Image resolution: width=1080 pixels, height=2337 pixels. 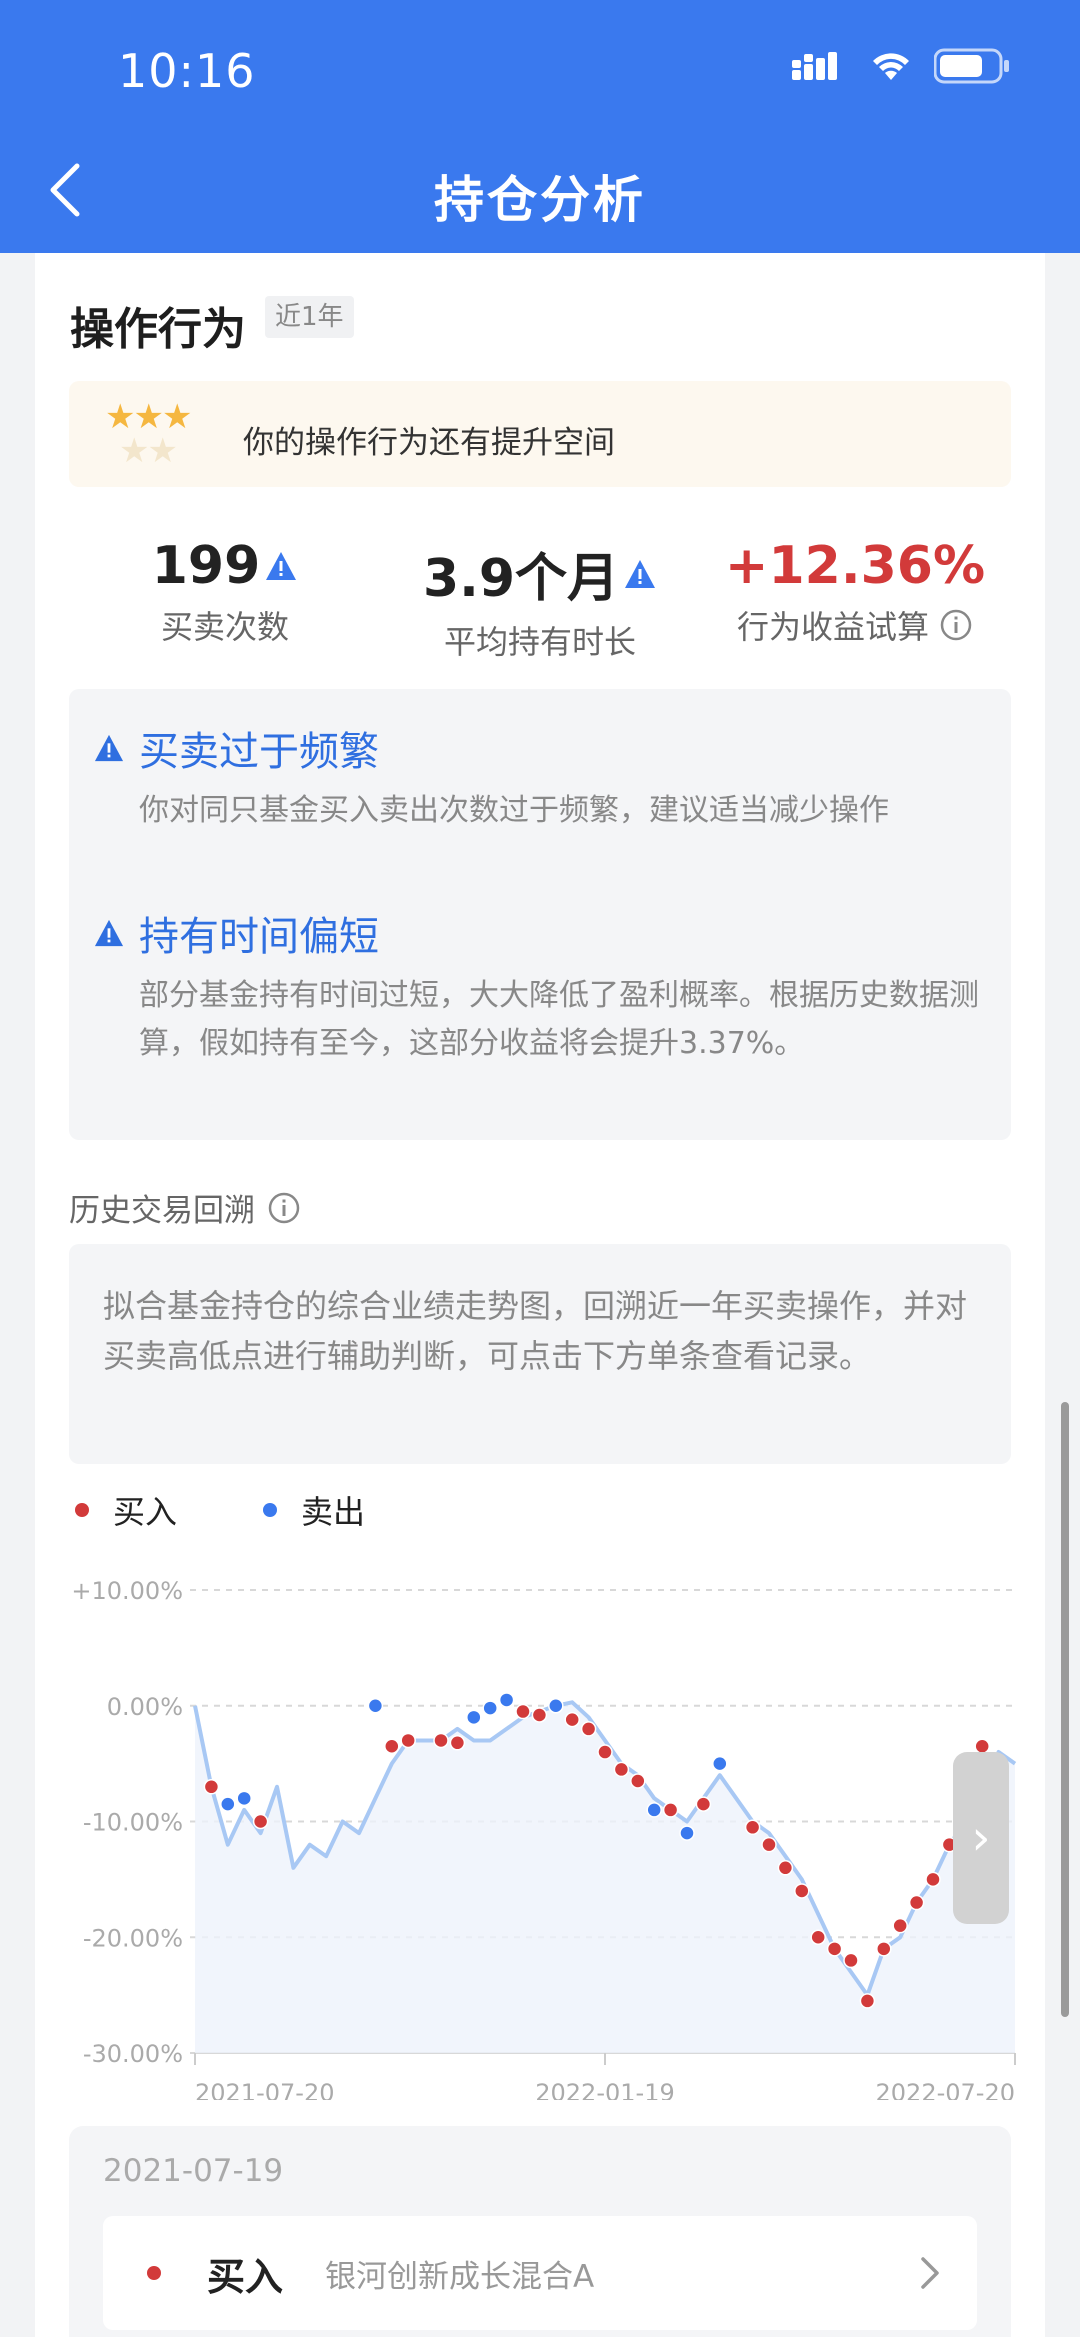 I want to click on stat-hold-duration: 3.9个月 平均持有时长, so click(x=540, y=599).